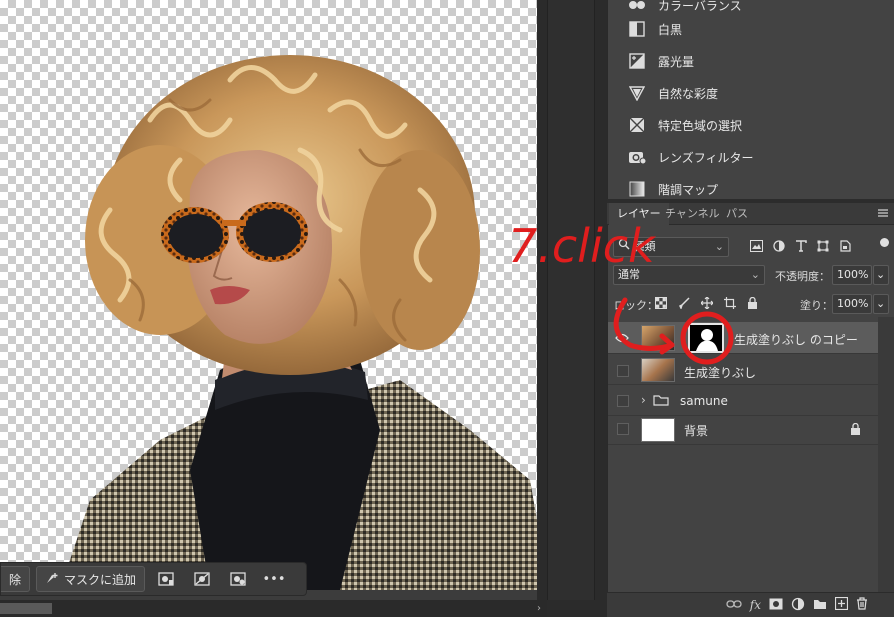 The width and height of the screenshot is (894, 617). I want to click on adjustment-black-white: 白黒, so click(655, 29).